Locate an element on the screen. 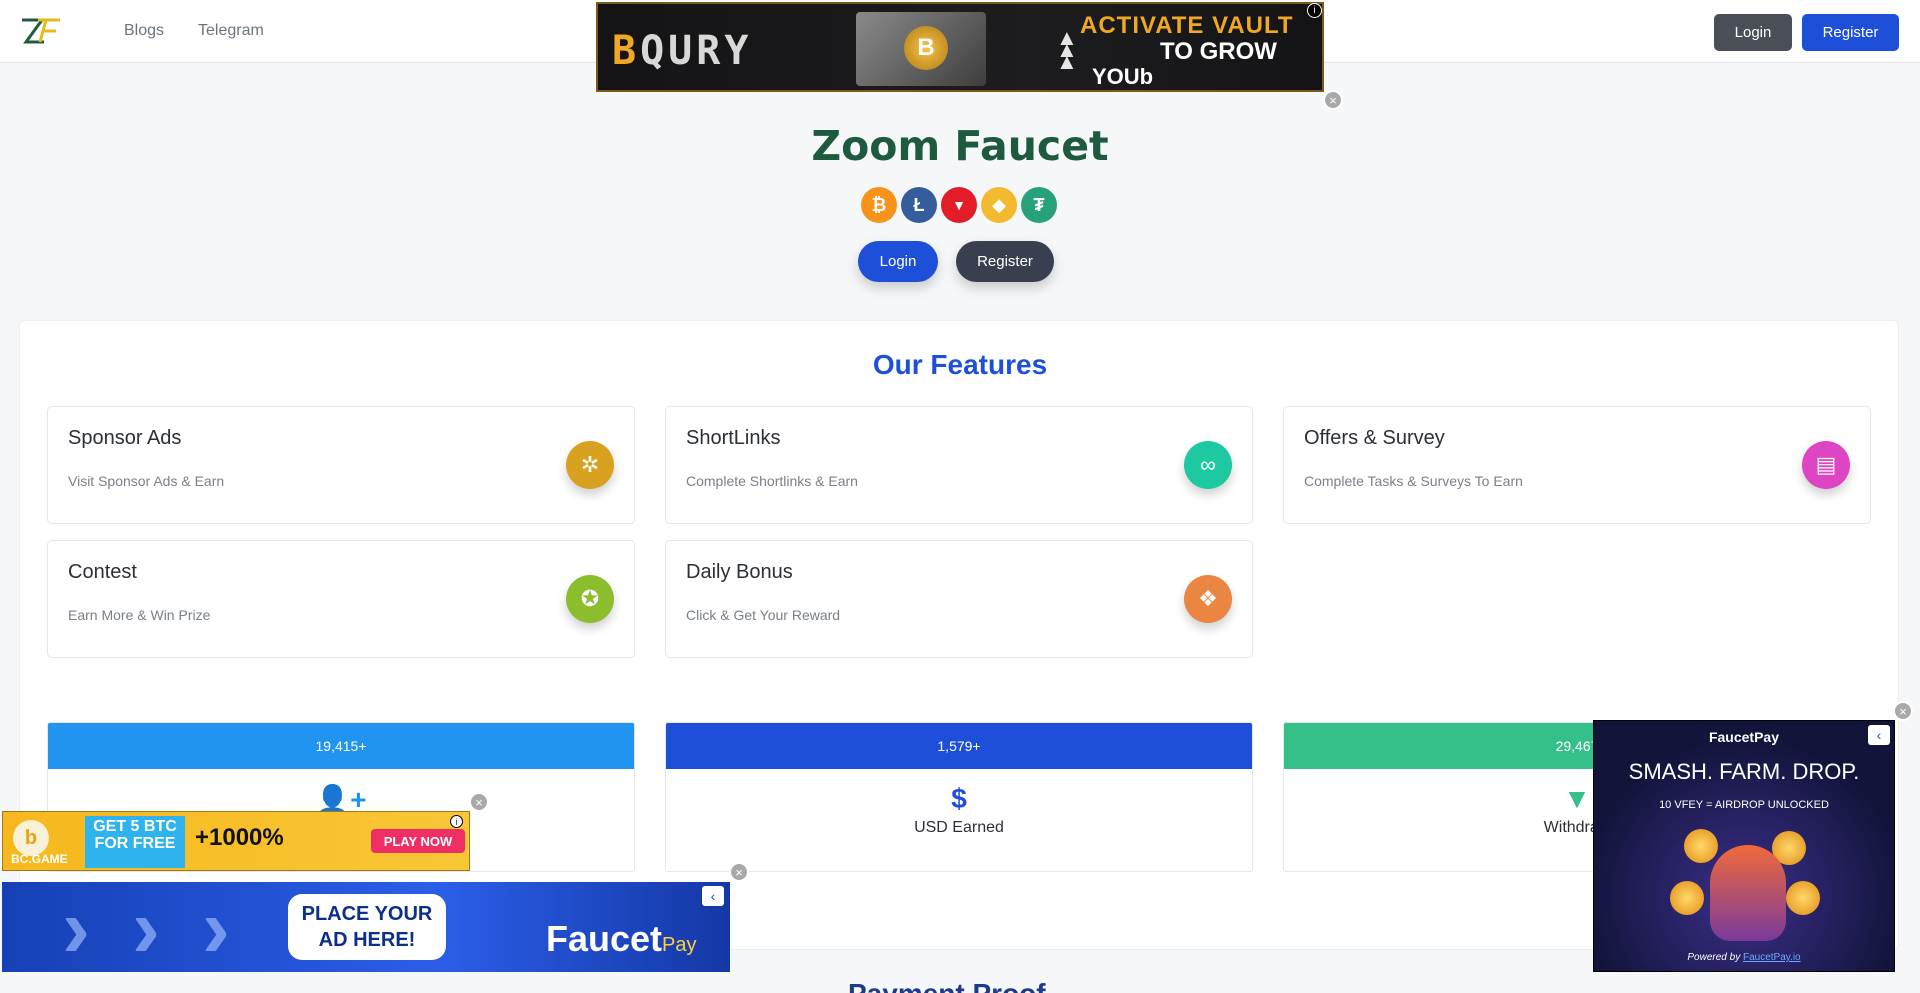 This screenshot has height=993, width=1920. stat-label: USD Earned is located at coordinates (959, 827).